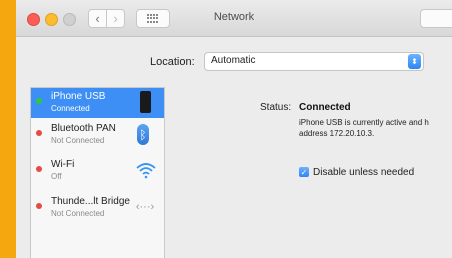 Image resolution: width=452 pixels, height=258 pixels. I want to click on service-item-thunderbolt-bridge: Thunde...lt Bridge Not Connected ‹···›, so click(97, 208).